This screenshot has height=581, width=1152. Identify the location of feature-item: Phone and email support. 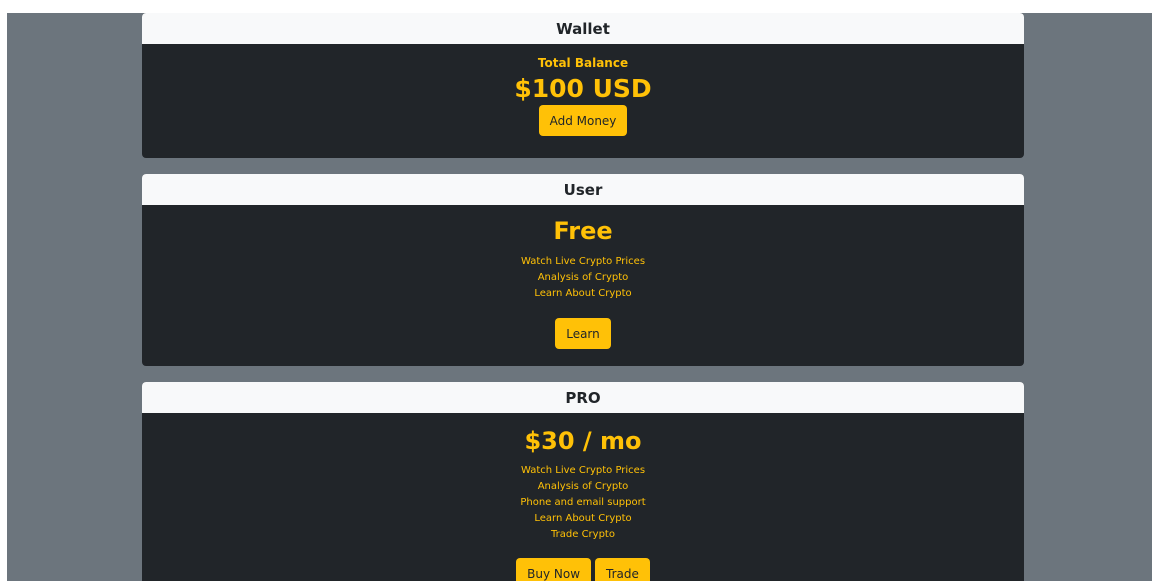
(583, 502).